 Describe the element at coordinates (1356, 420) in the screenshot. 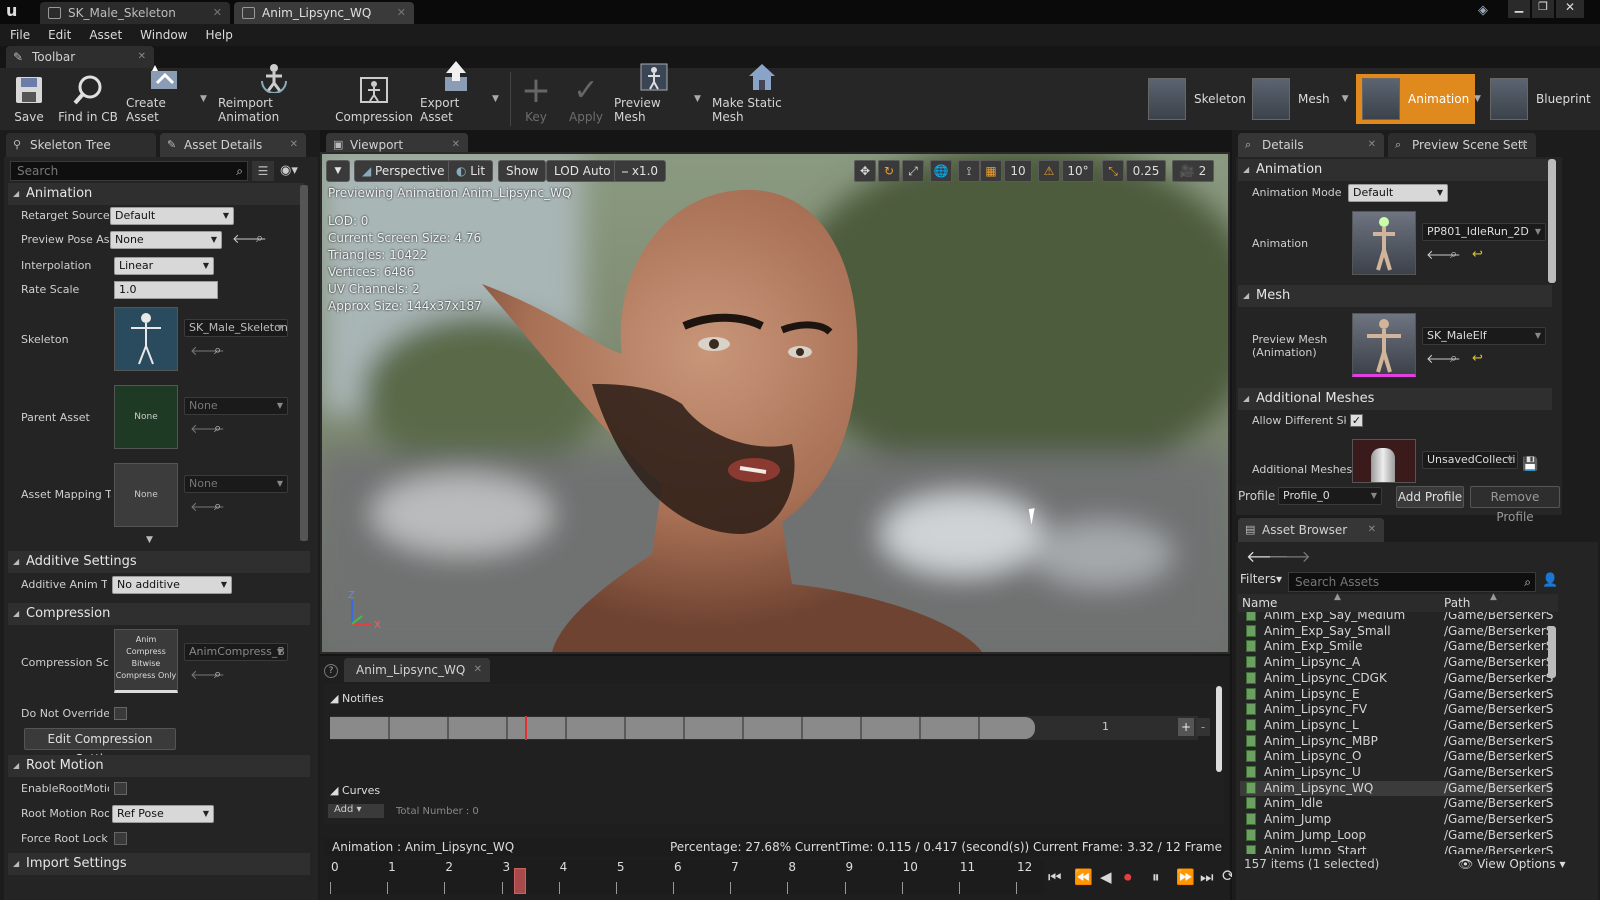

I see `allow-different-checkbox: ✓` at that location.